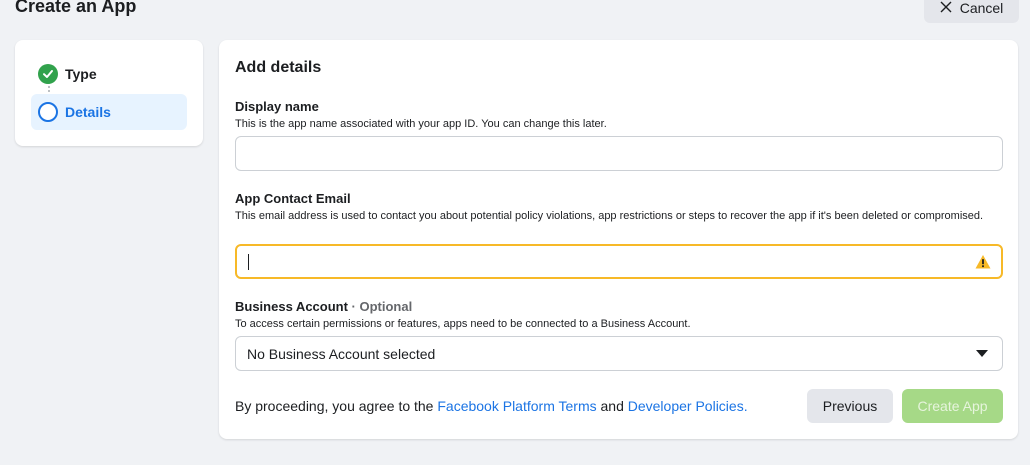 The width and height of the screenshot is (1030, 465). Describe the element at coordinates (277, 106) in the screenshot. I see `display-name-label: Display name` at that location.